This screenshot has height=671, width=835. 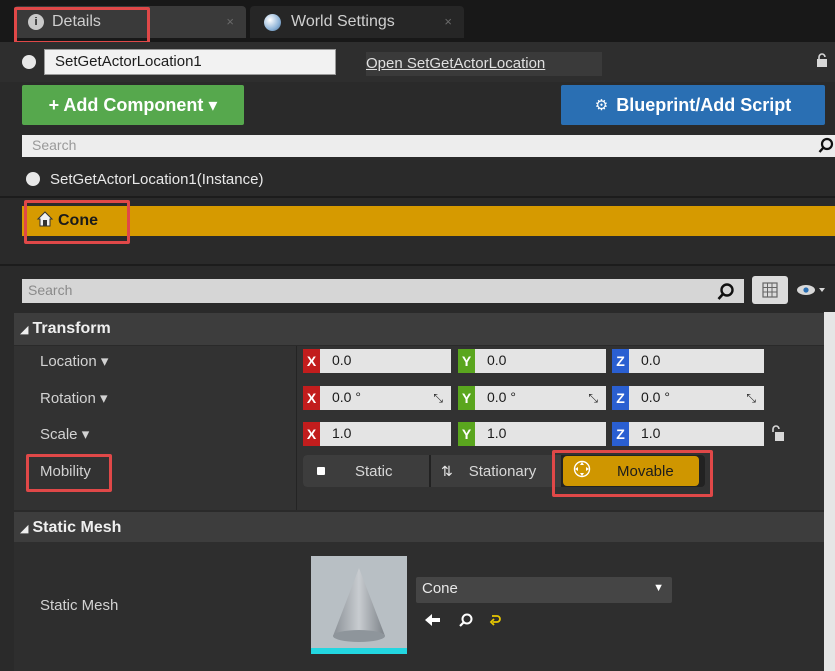 I want to click on actor-name-field: SetGetActorLocation1, so click(x=190, y=62).